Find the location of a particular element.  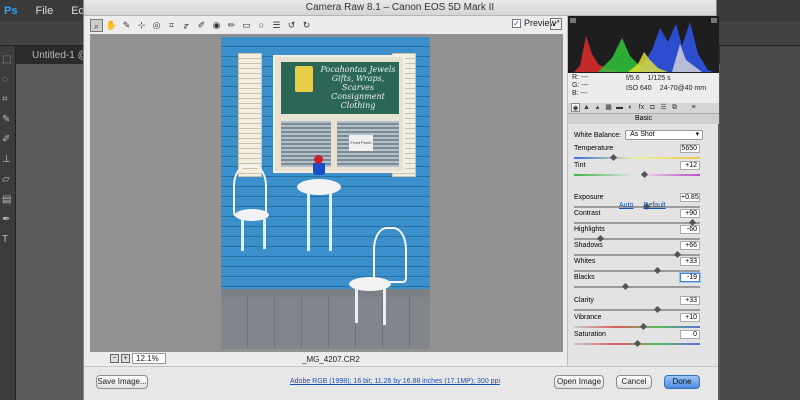

marquee-tool-icon: ⬚ is located at coordinates (8, 60).